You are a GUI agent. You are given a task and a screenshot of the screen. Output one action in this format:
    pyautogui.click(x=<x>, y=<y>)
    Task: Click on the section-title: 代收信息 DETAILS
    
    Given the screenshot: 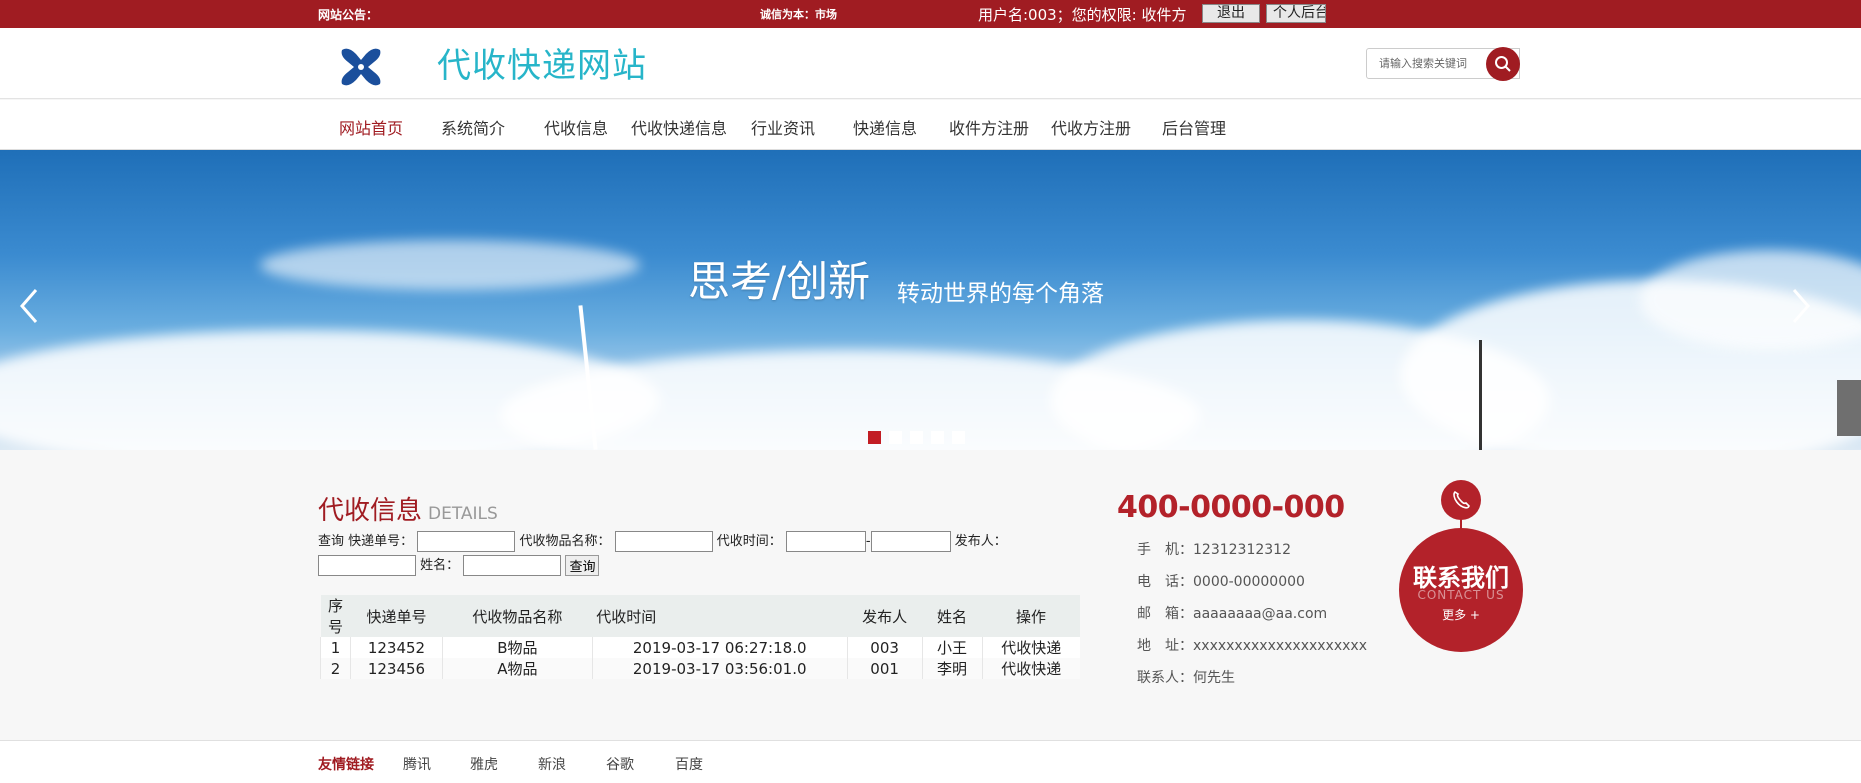 What is the action you would take?
    pyautogui.click(x=408, y=508)
    